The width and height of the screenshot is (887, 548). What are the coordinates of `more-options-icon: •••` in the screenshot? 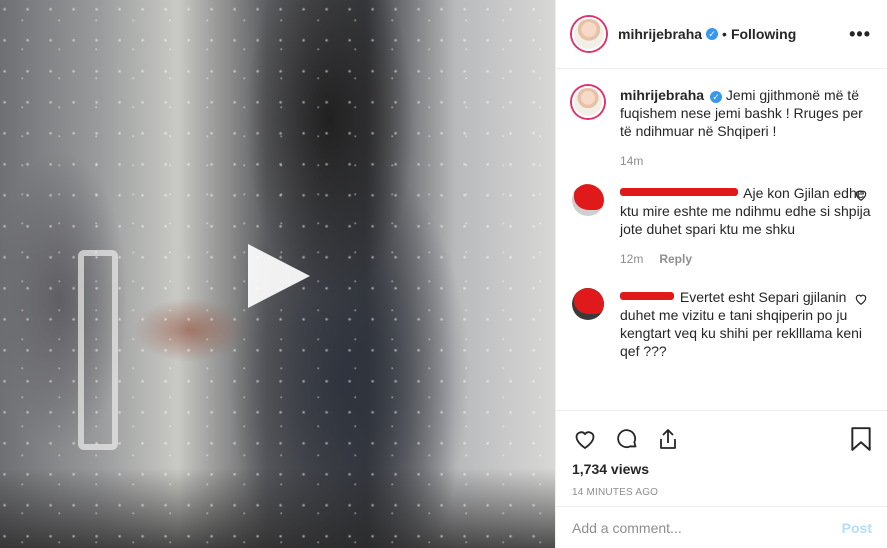 It's located at (860, 34).